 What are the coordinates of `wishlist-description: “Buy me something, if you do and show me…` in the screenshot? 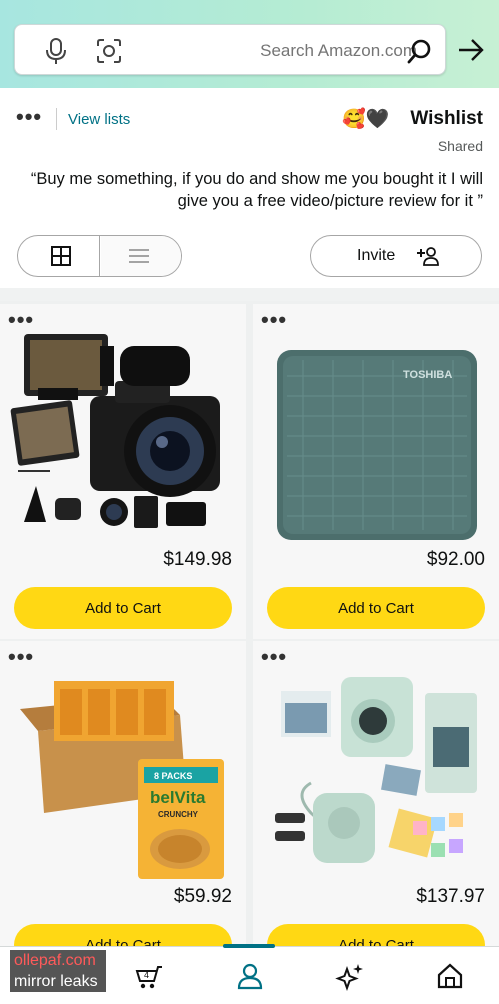 It's located at (256, 190).